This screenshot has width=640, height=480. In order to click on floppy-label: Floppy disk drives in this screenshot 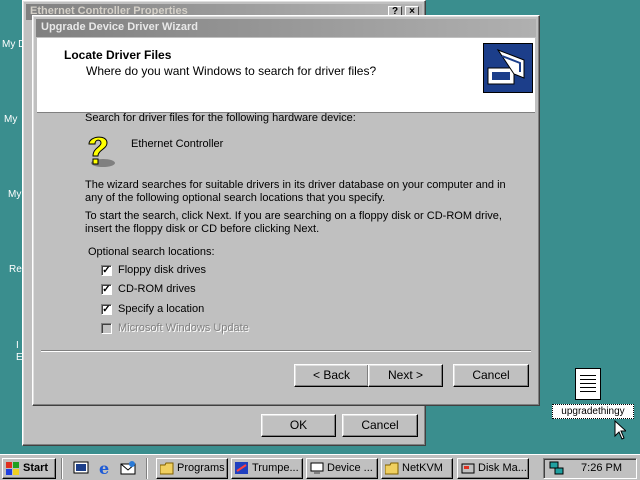, I will do `click(162, 270)`.